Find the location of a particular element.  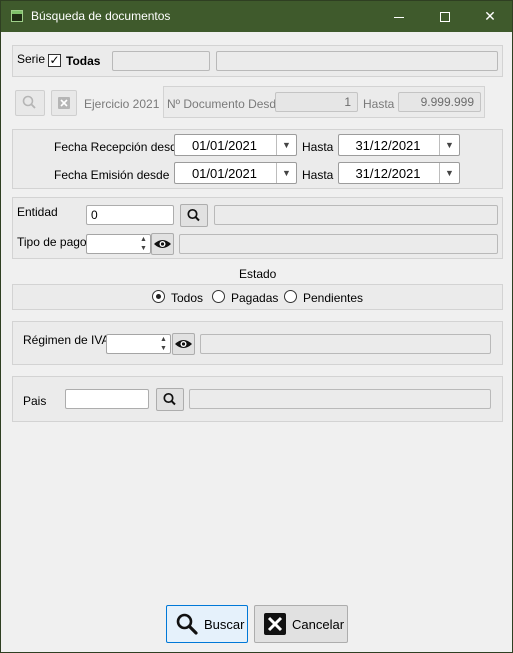

tipo-pago-view-button is located at coordinates (162, 244).